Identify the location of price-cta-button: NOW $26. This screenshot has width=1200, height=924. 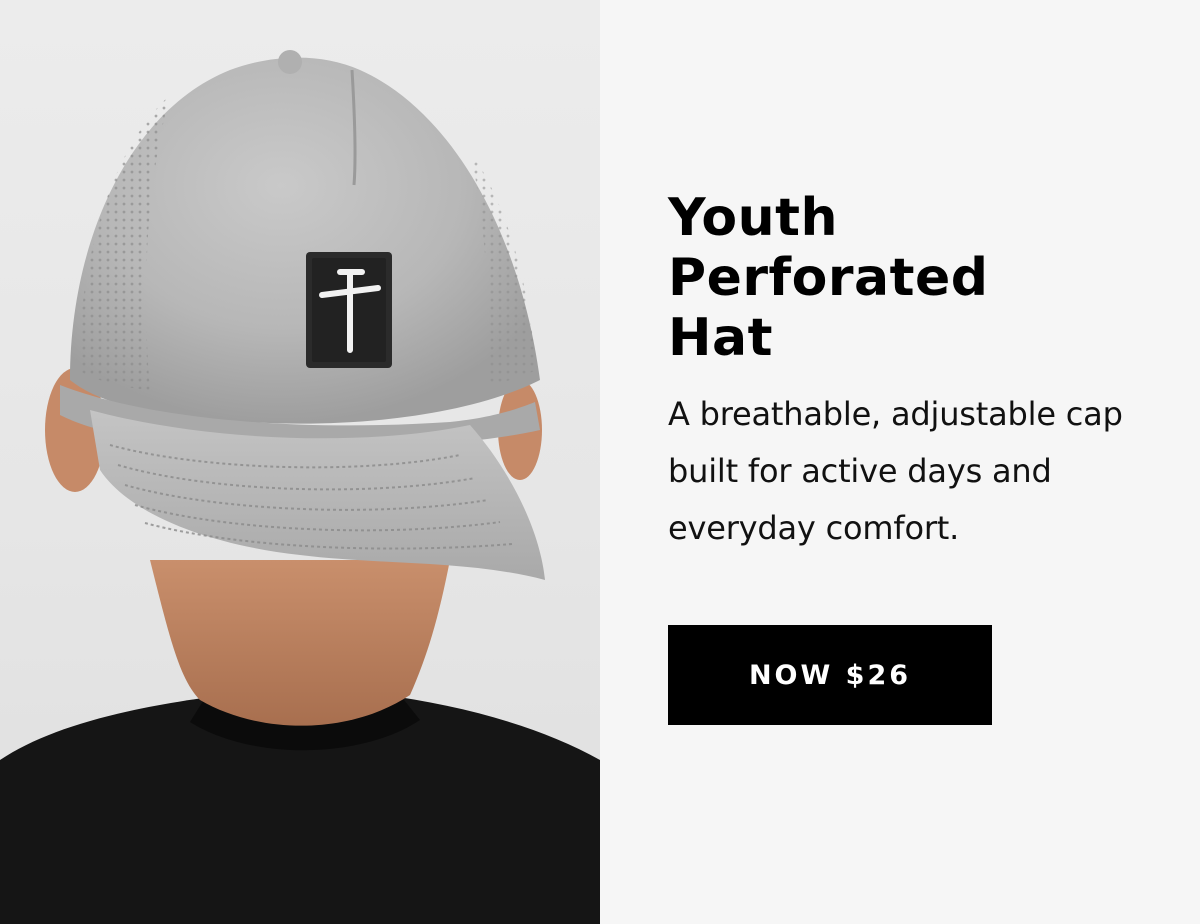
(830, 675).